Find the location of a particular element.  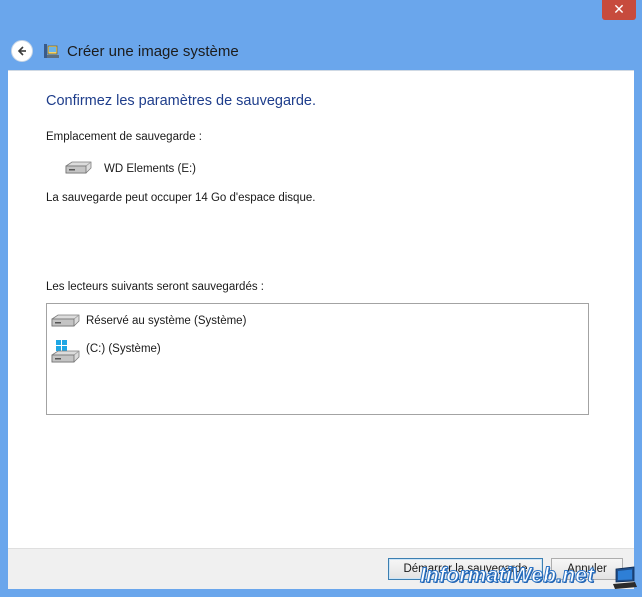

close-icon: ✕ is located at coordinates (619, 10).